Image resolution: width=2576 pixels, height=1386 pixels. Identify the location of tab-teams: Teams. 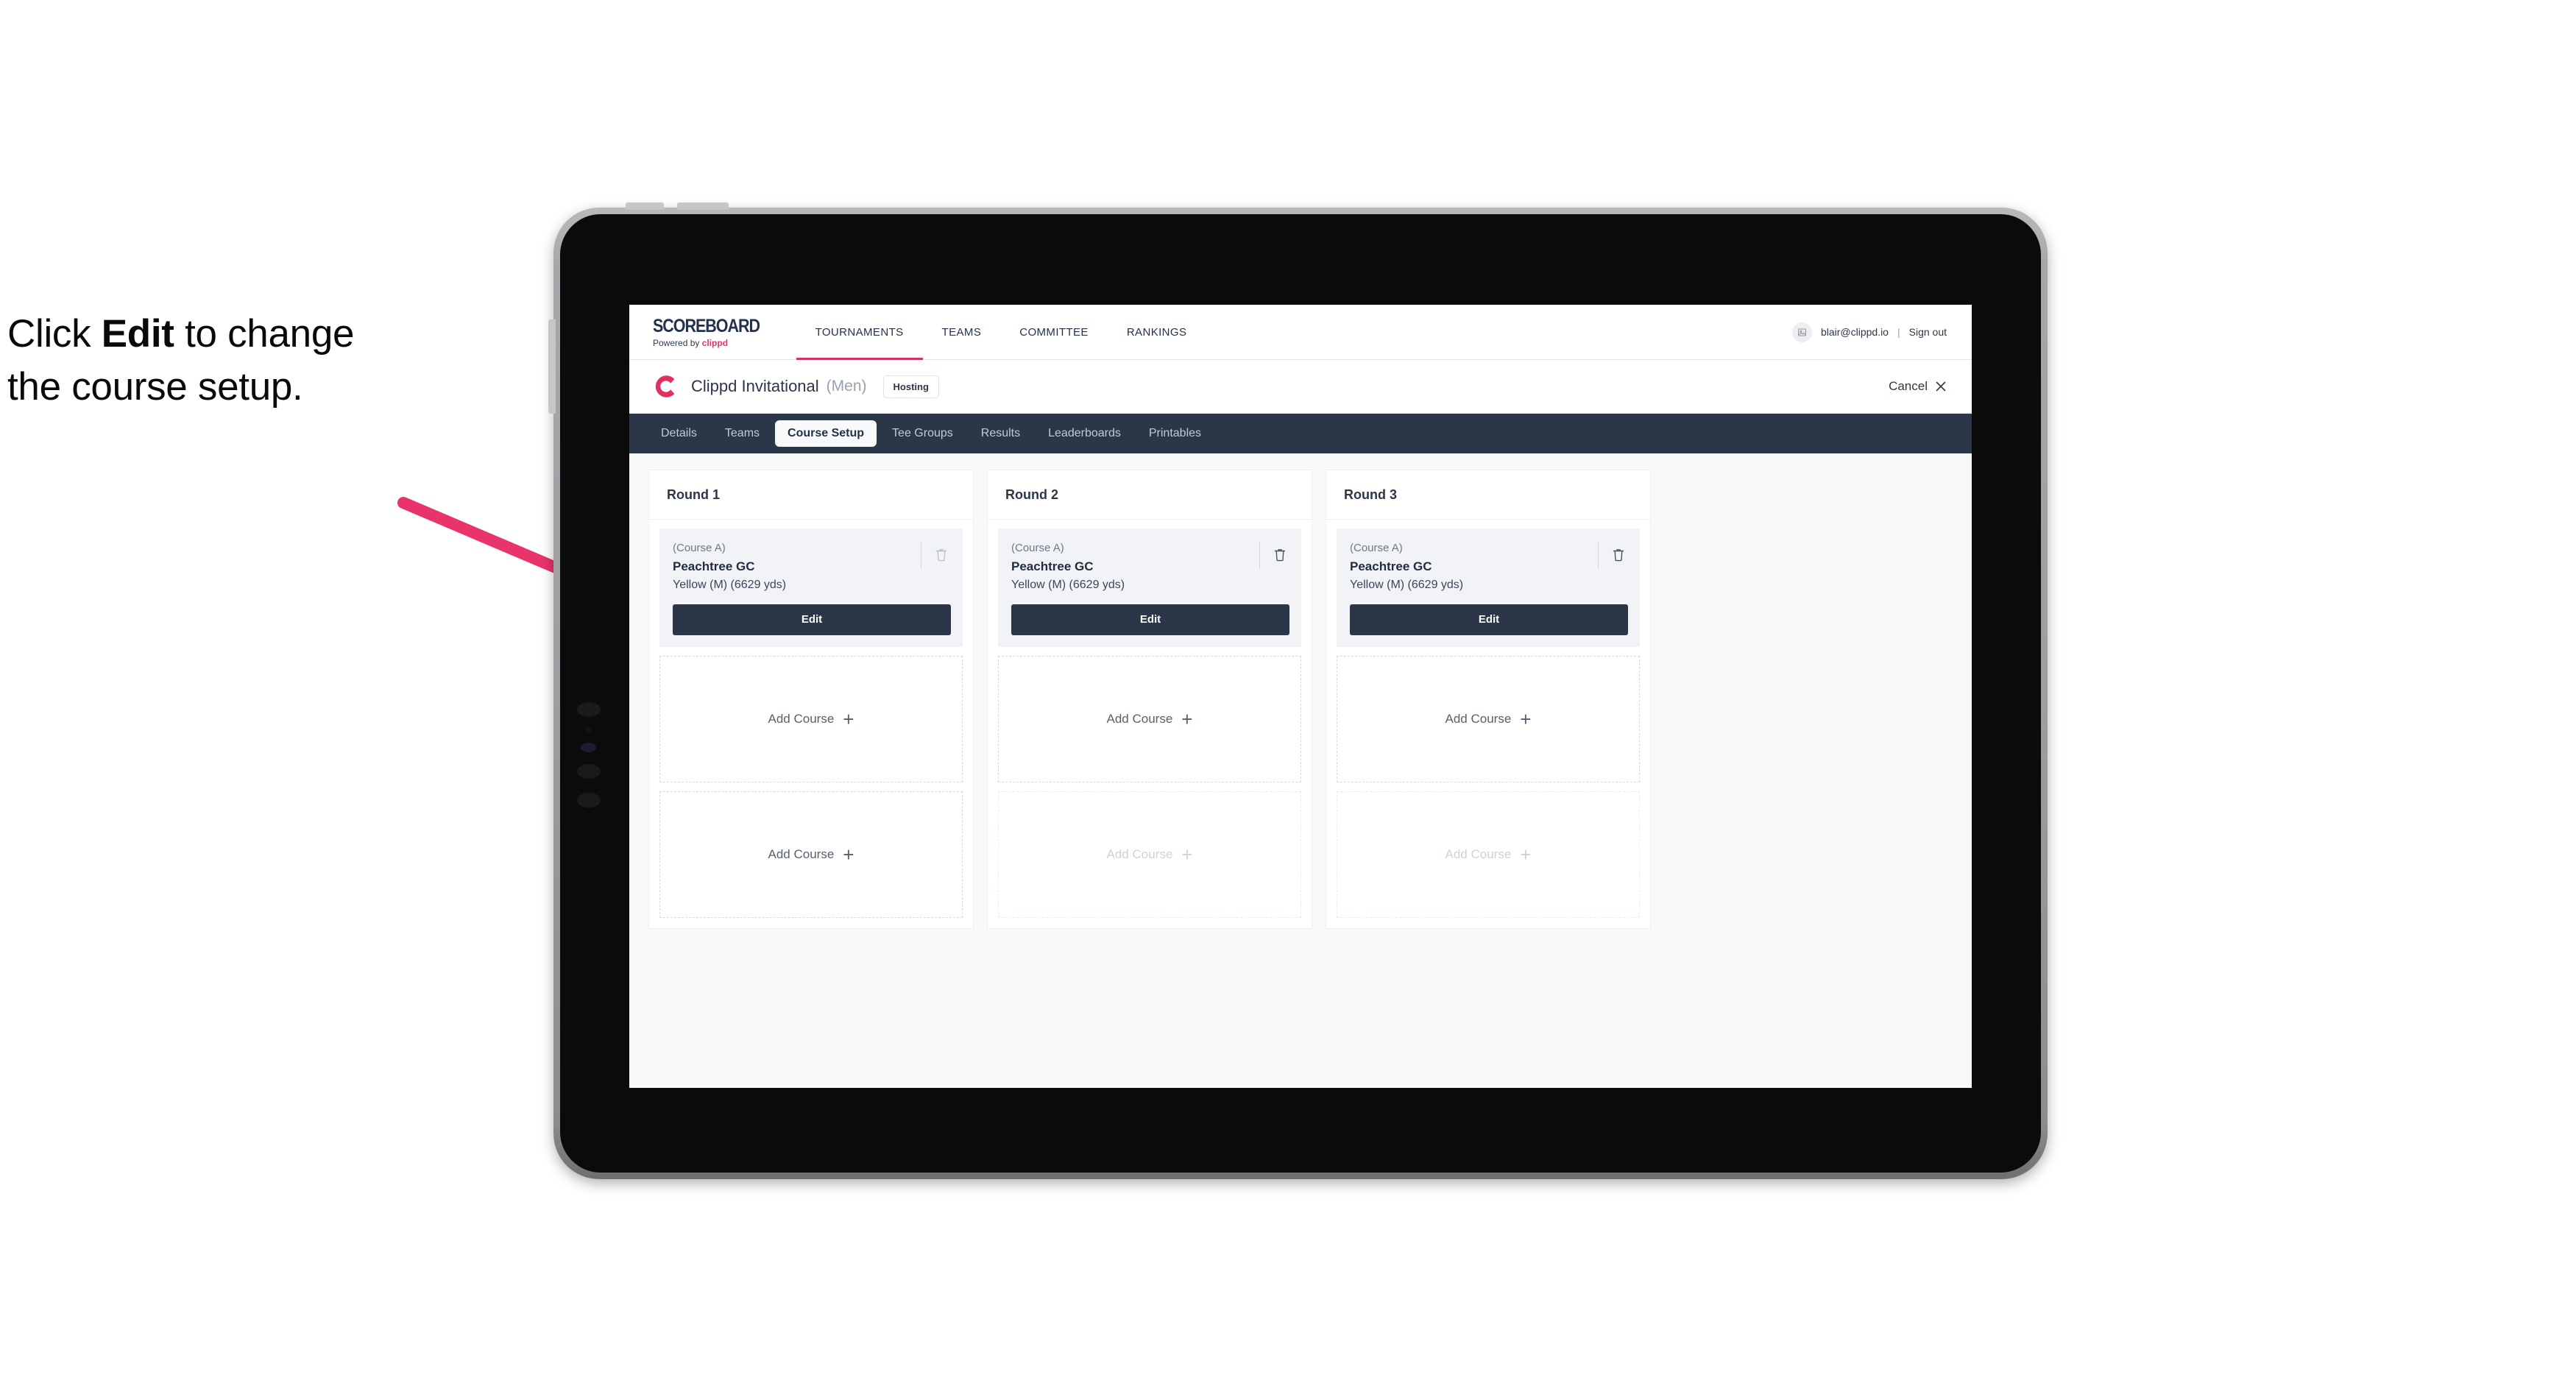
(742, 433).